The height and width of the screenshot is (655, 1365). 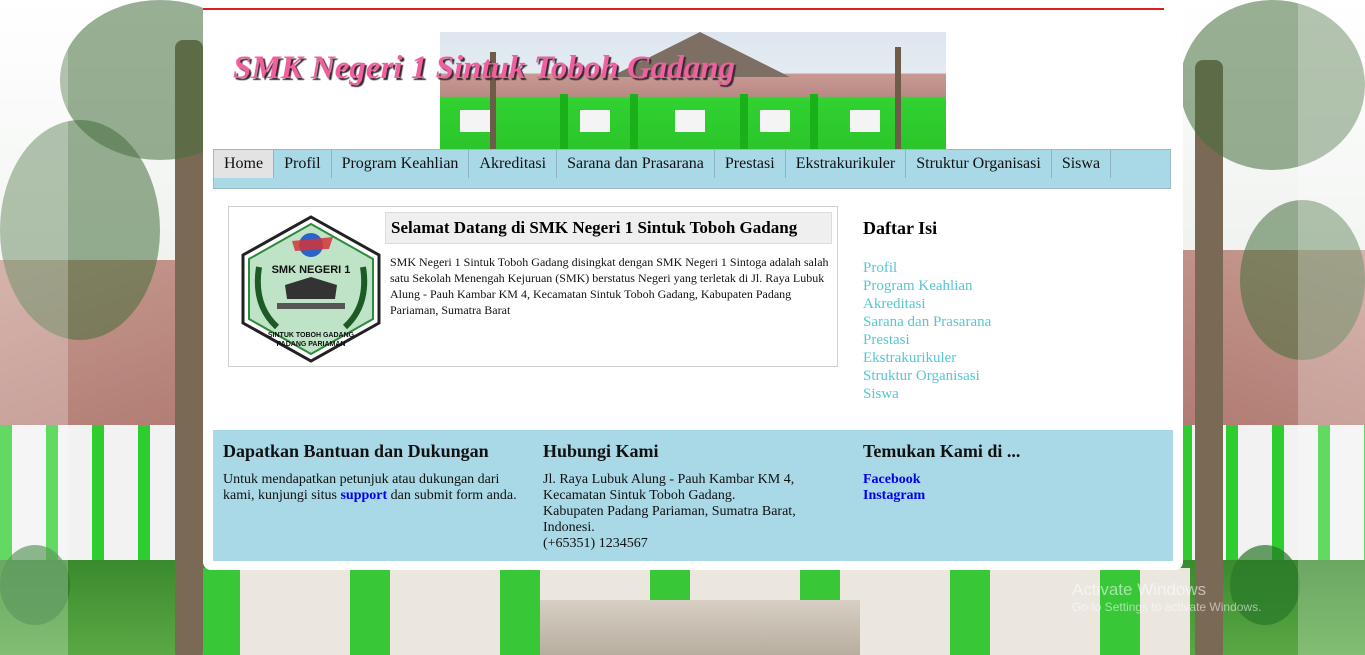 What do you see at coordinates (569, 527) in the screenshot?
I see `contact-line: Indonesi.` at bounding box center [569, 527].